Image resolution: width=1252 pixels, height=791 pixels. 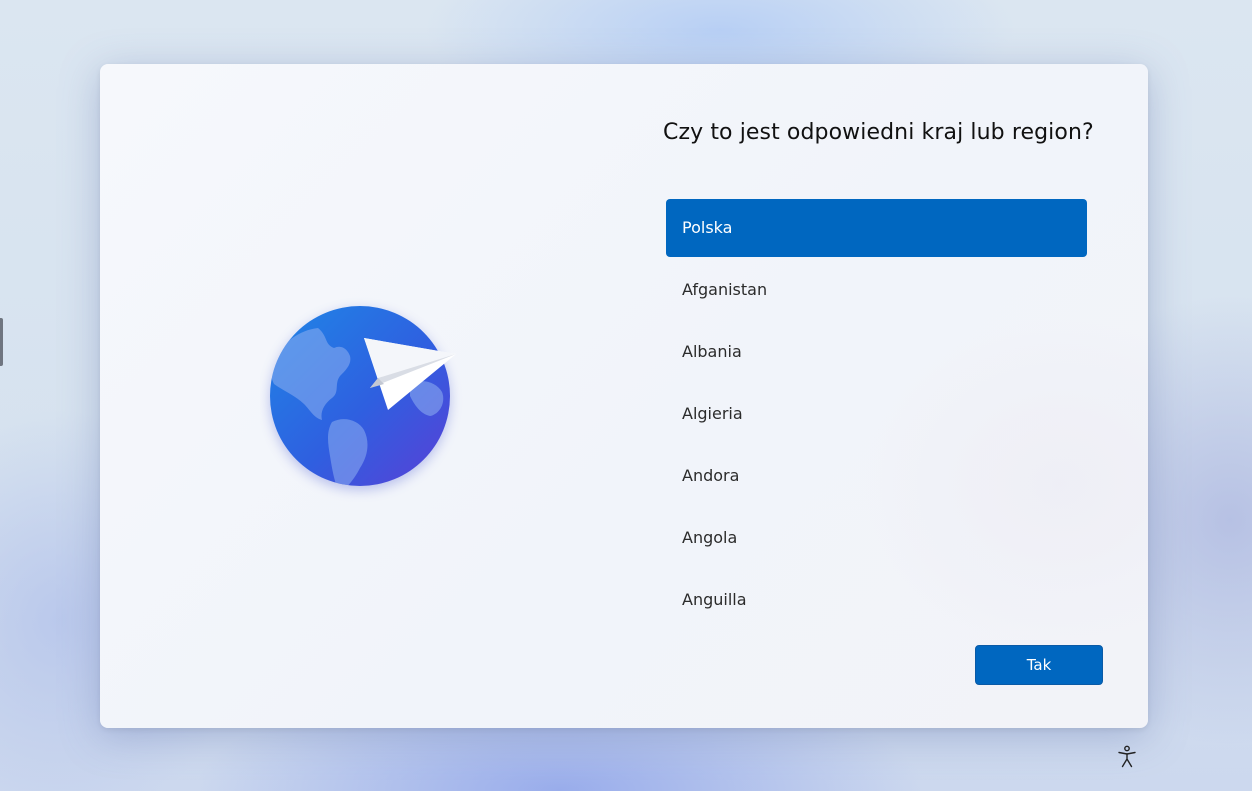 What do you see at coordinates (363, 398) in the screenshot?
I see `globe-illustration-svg` at bounding box center [363, 398].